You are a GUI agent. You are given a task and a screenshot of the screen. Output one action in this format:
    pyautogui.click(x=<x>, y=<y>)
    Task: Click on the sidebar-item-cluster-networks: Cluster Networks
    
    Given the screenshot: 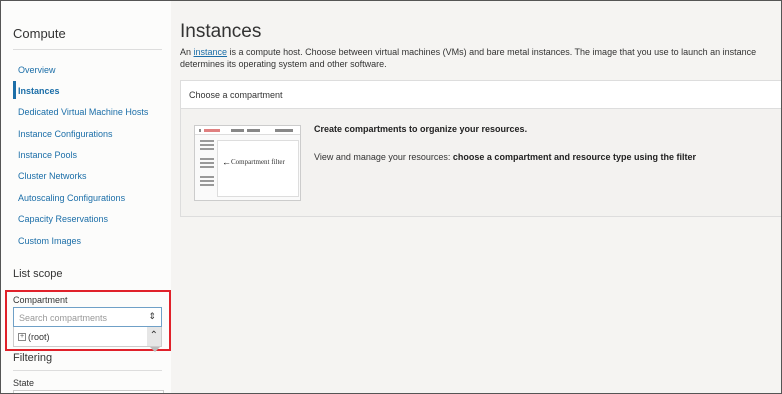 What is the action you would take?
    pyautogui.click(x=52, y=176)
    